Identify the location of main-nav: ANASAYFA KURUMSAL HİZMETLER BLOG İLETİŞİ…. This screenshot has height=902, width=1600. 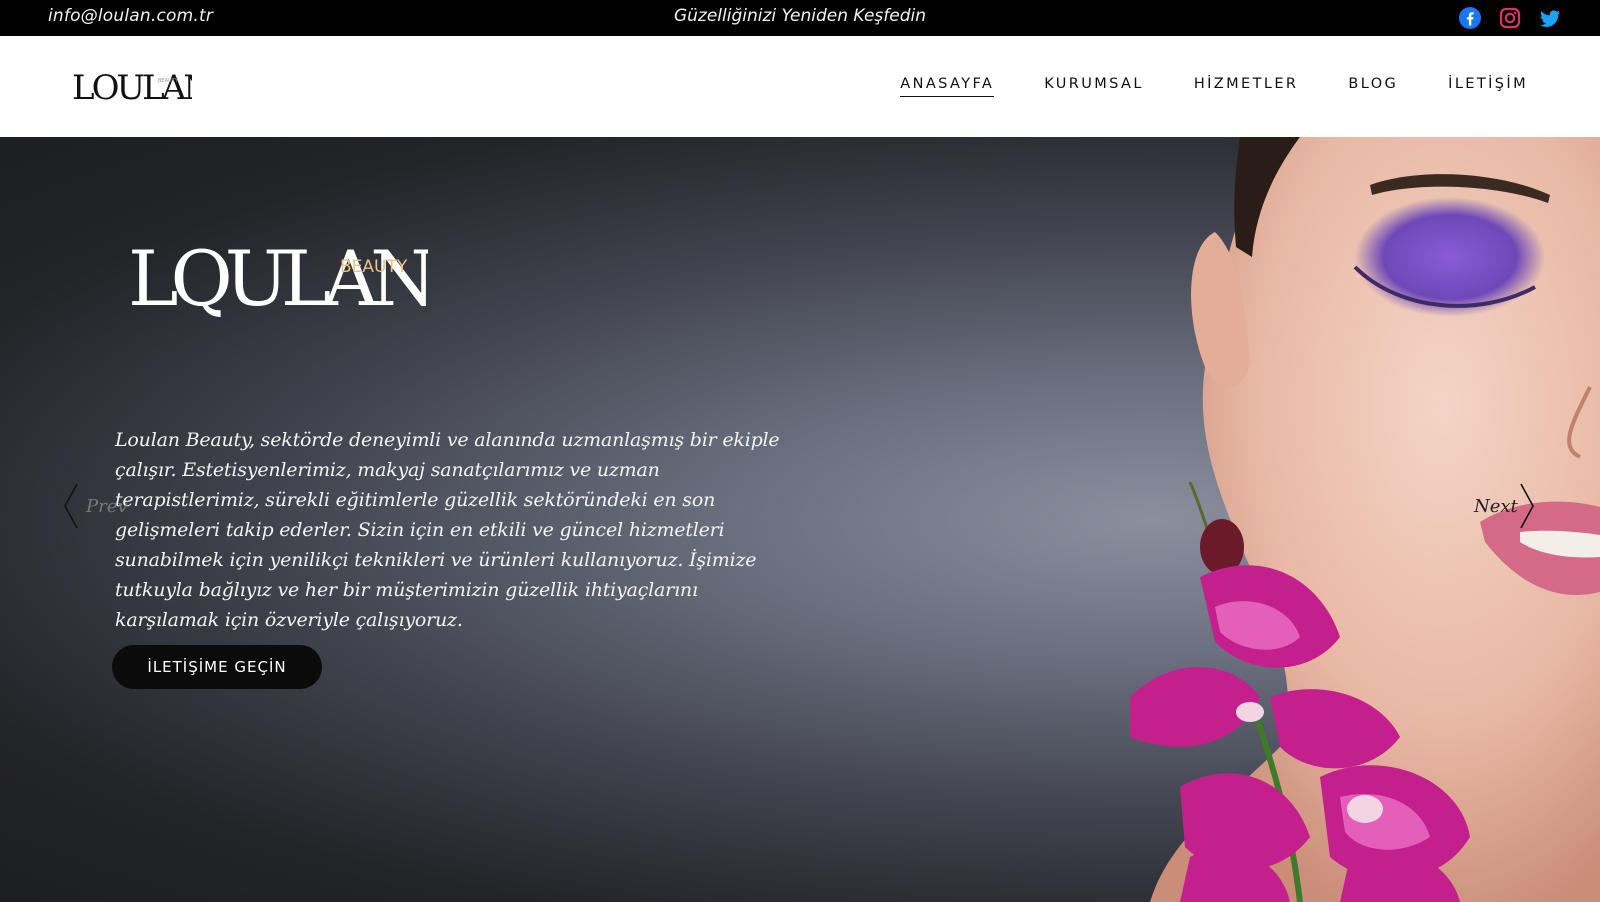
(1214, 86).